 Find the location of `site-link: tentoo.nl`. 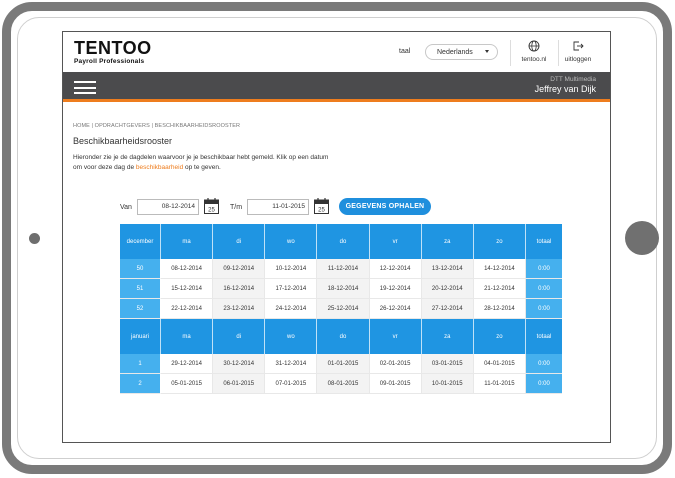

site-link: tentoo.nl is located at coordinates (534, 51).